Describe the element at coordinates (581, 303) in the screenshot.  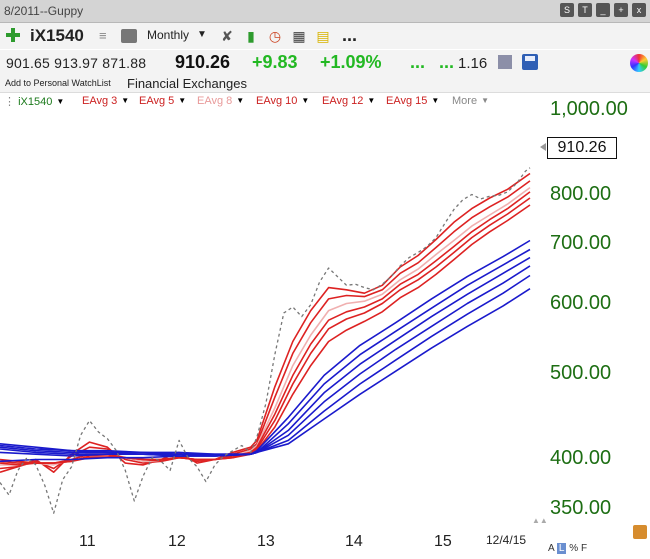
I see `y-tick-label: 600.00` at that location.